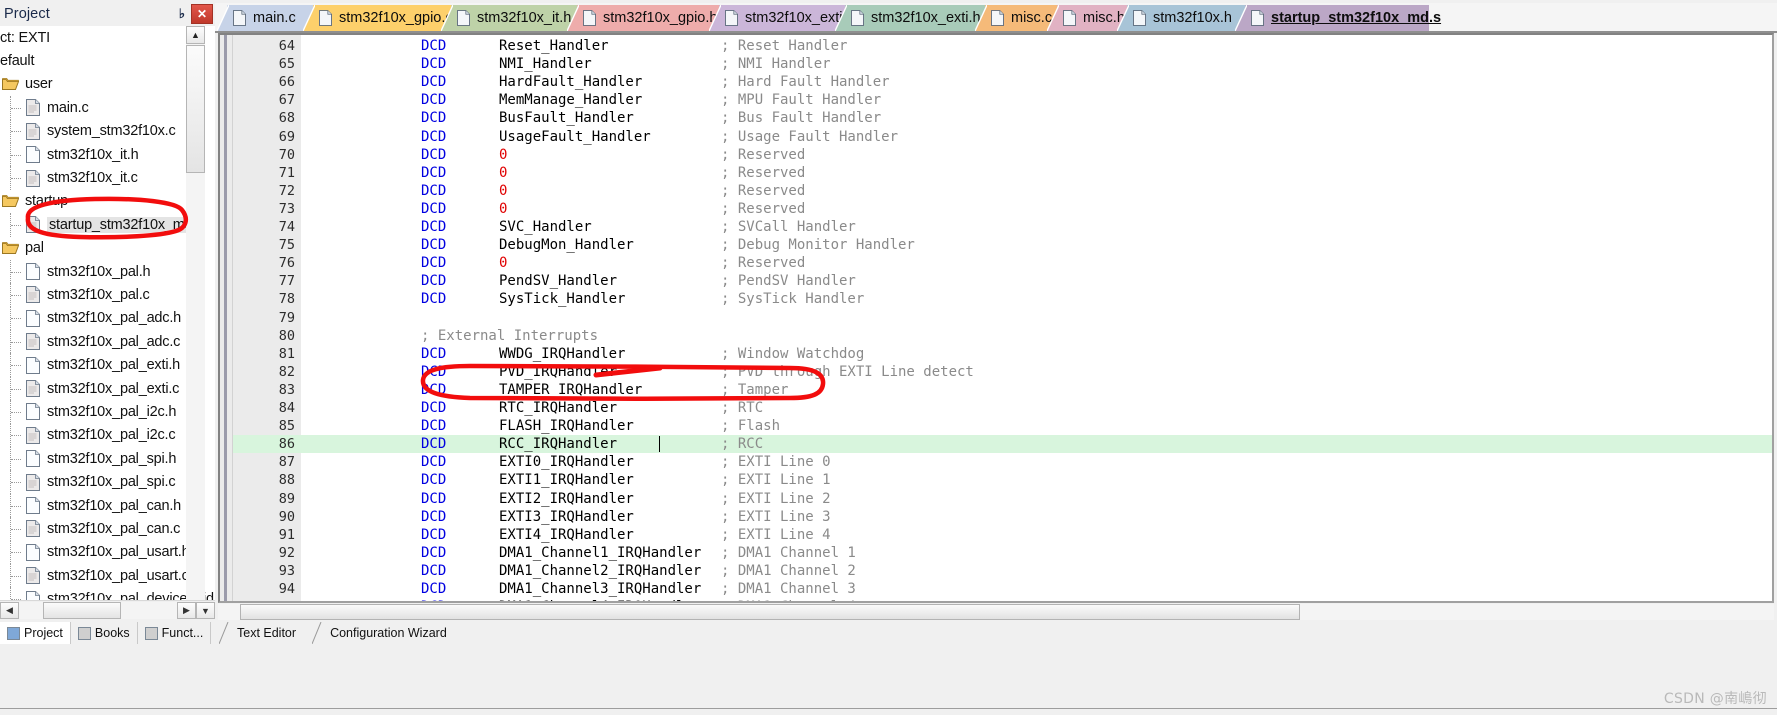  Describe the element at coordinates (1036, 499) in the screenshot. I see `code-line: DCD EXTI2_IRQHandler ; EXTI Line 2` at that location.